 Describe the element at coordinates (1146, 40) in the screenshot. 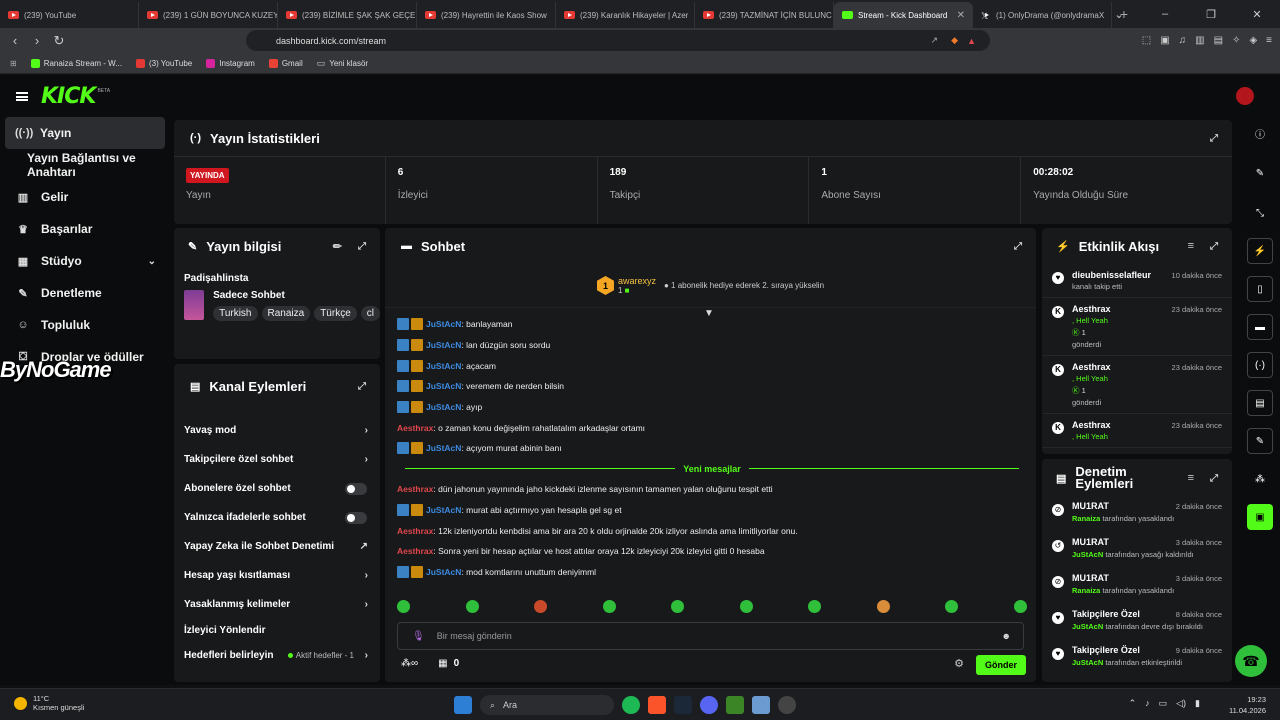

I see `extension-icon: ⬚` at that location.